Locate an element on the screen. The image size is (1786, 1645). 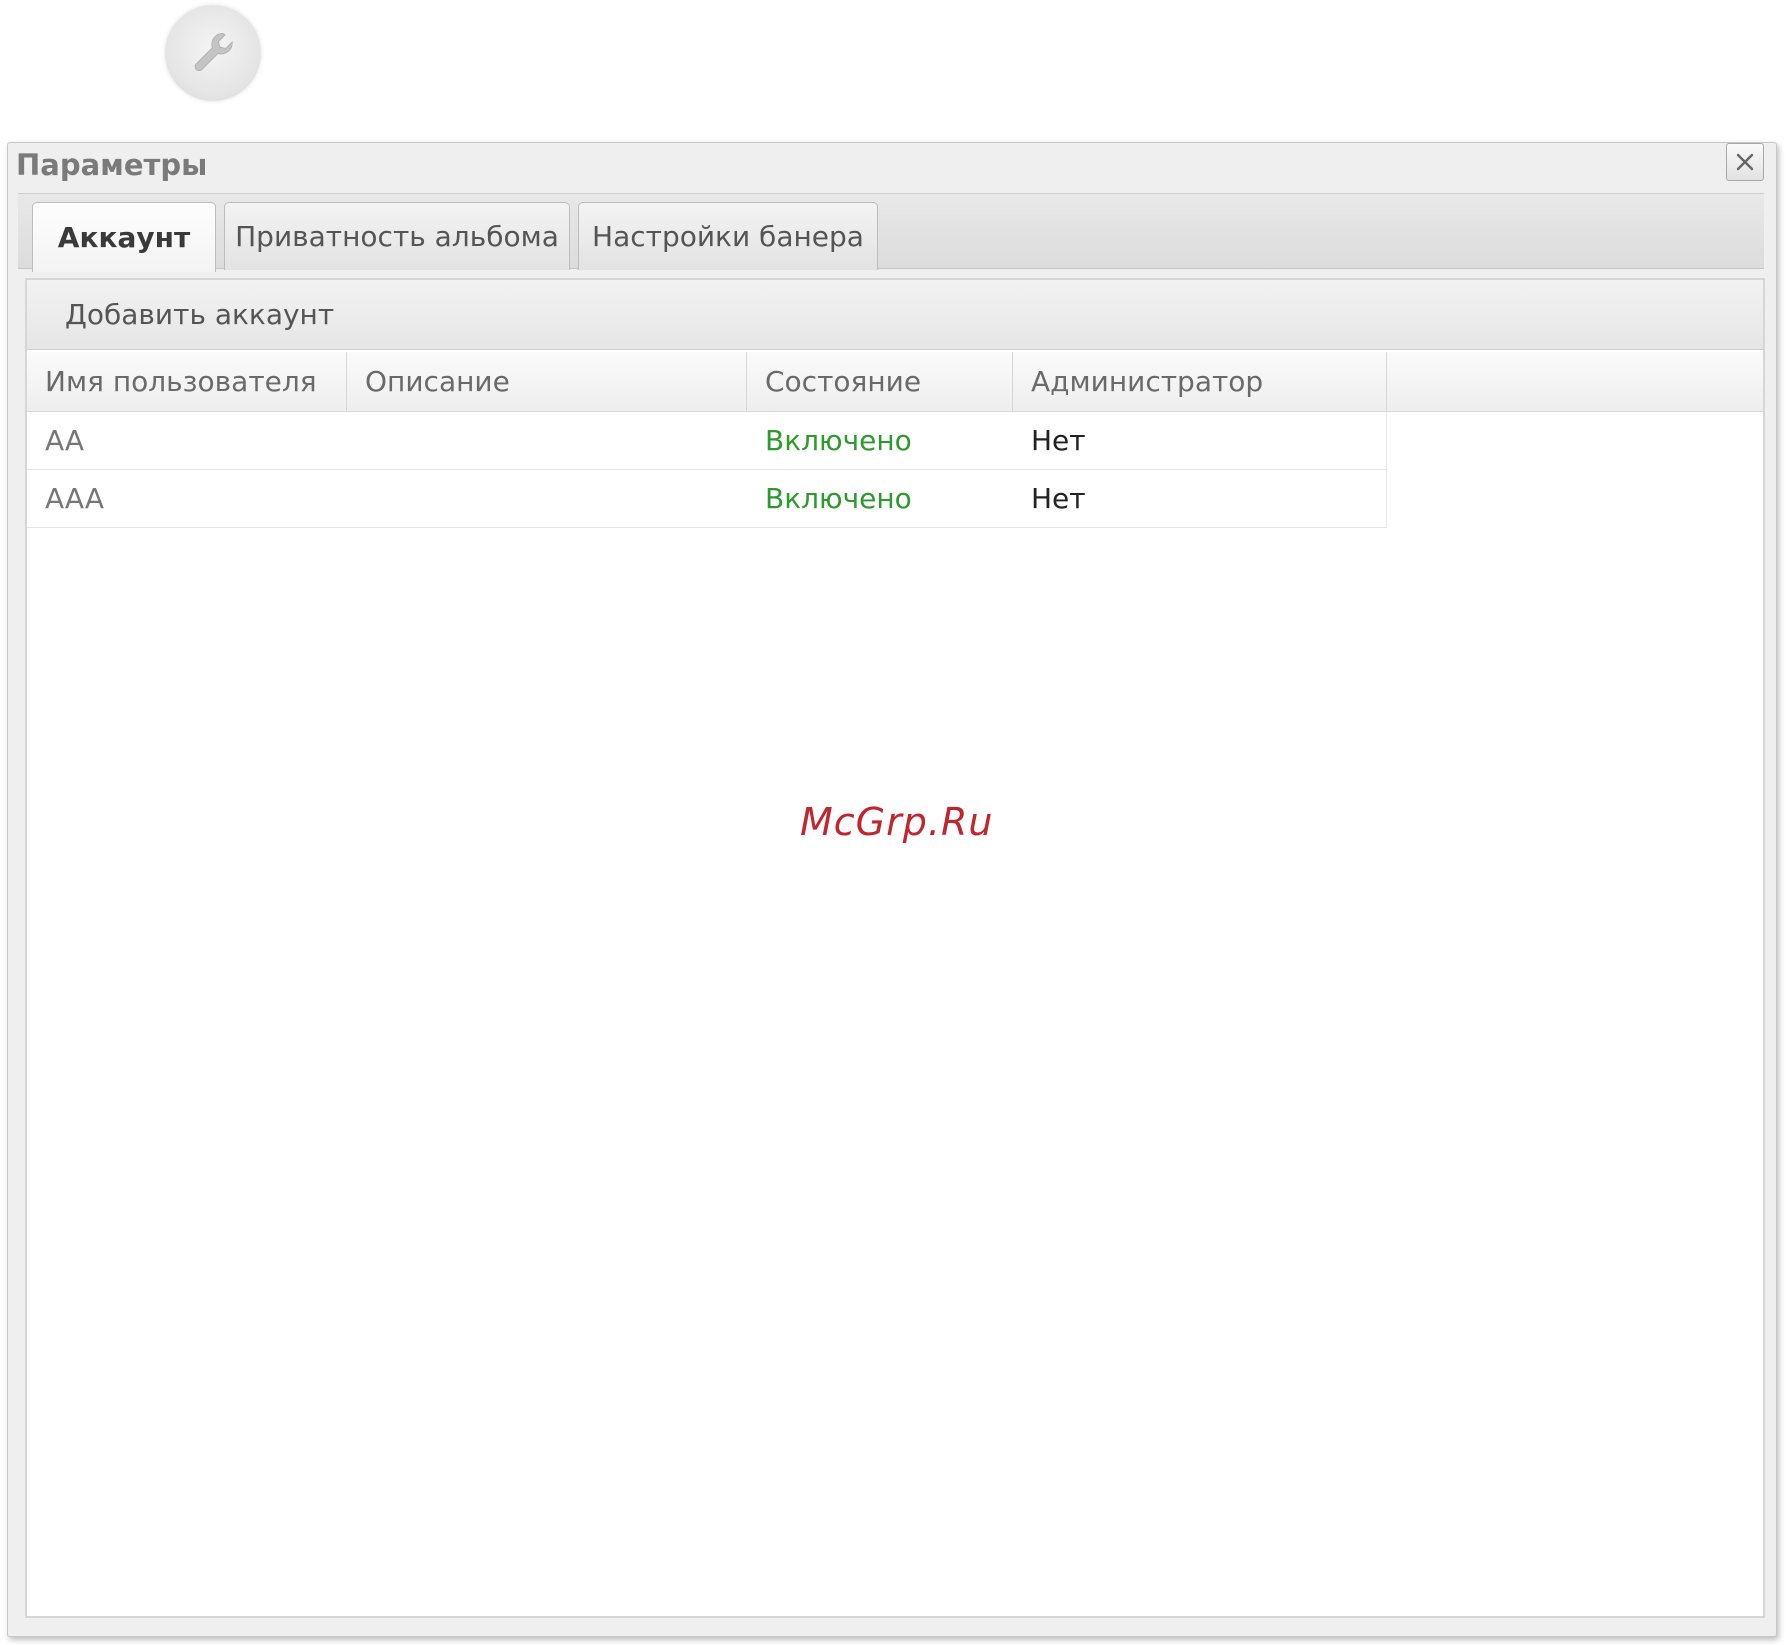
table-row: AAA Включено Нет is located at coordinates (707, 499).